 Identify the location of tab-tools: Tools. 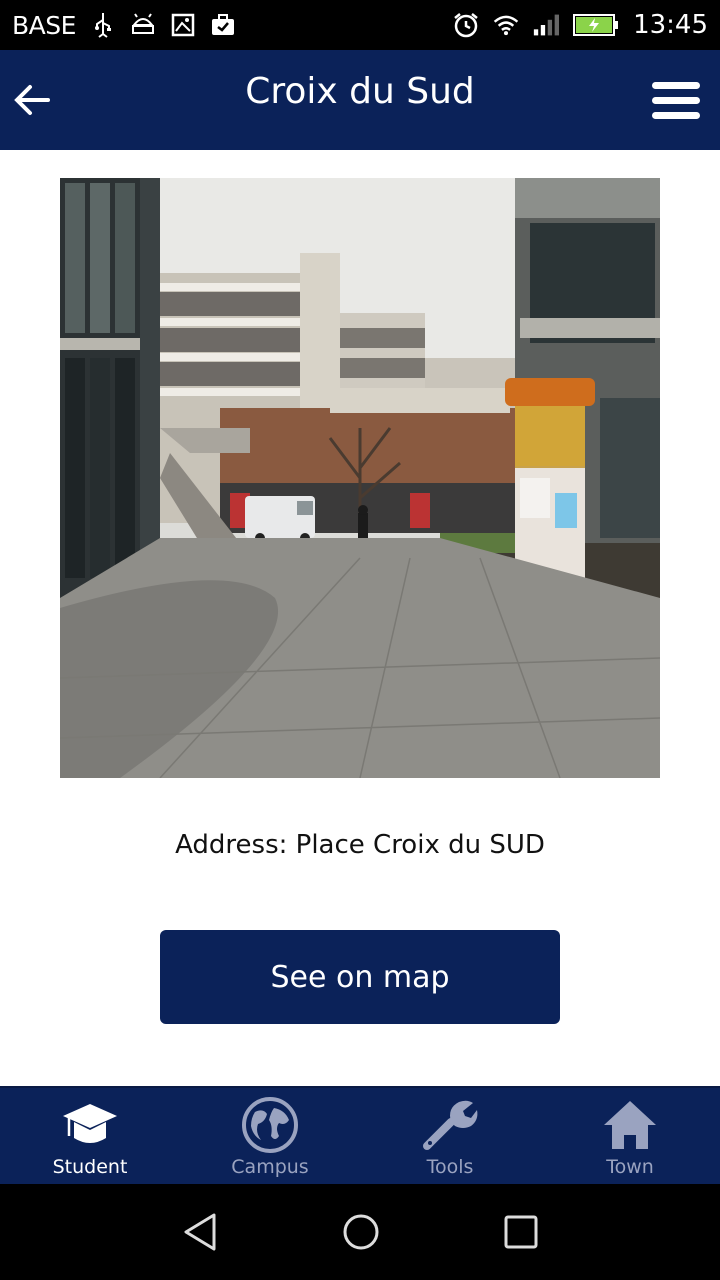
(450, 1137).